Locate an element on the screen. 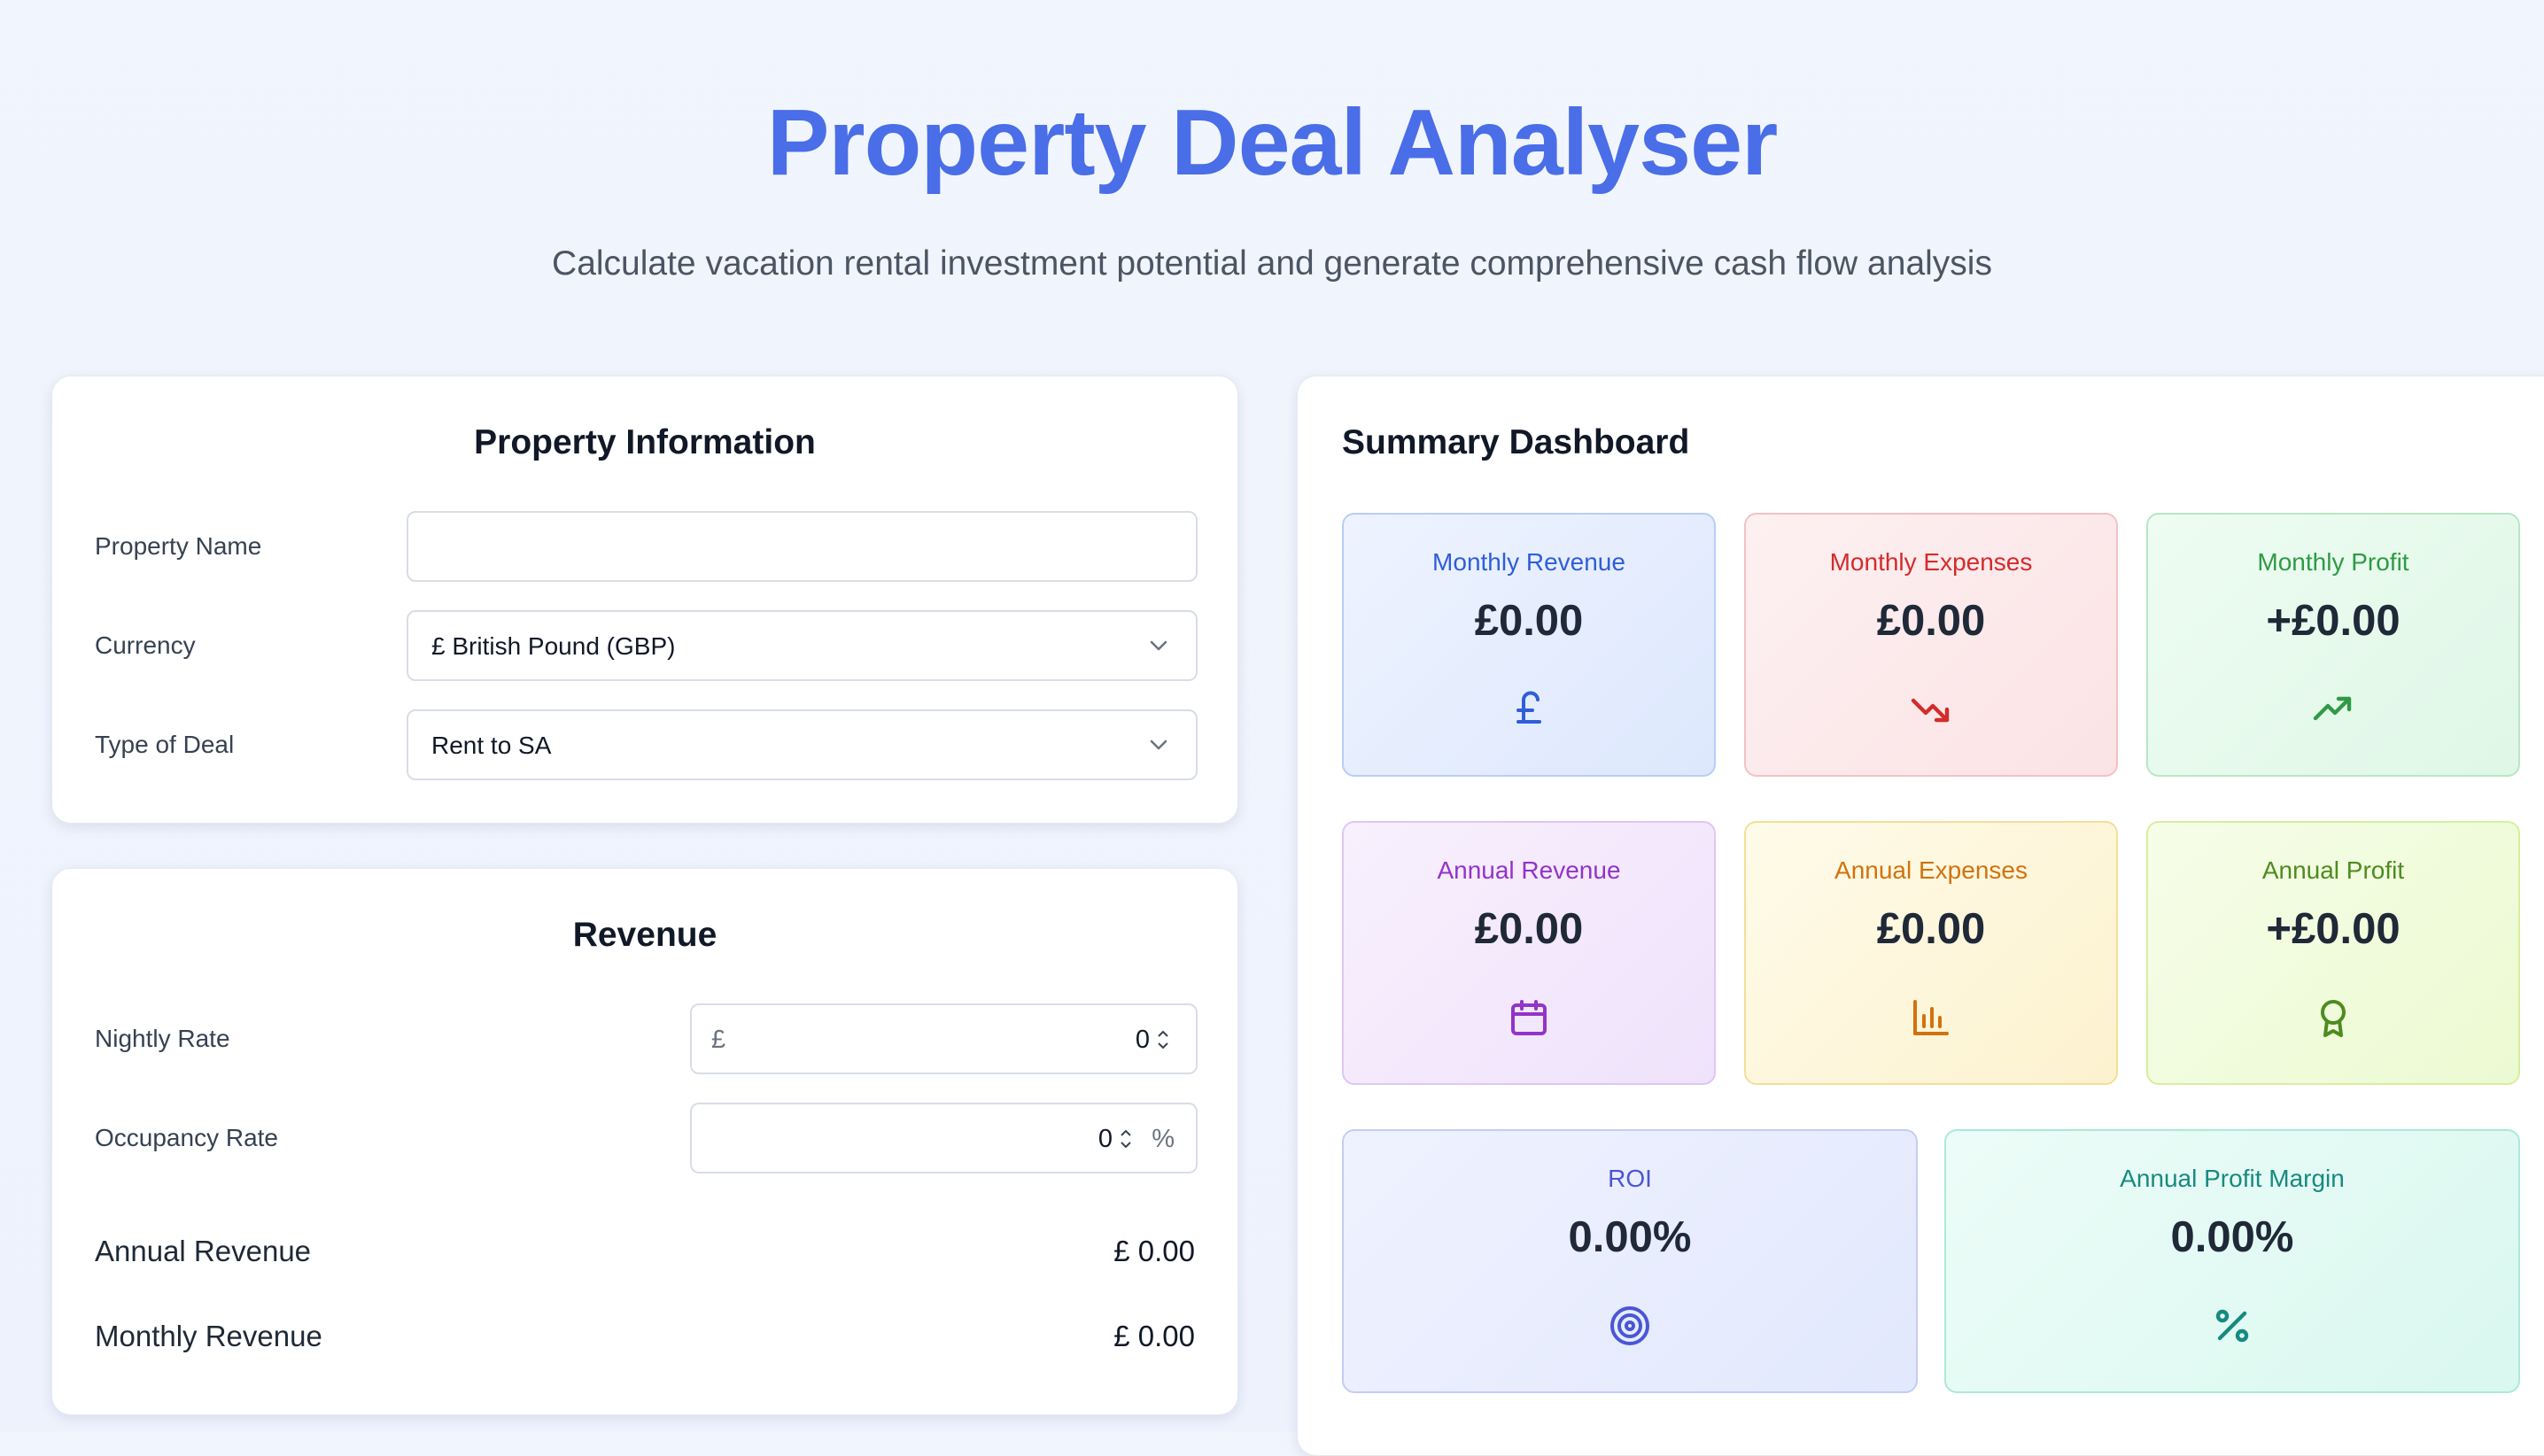 The image size is (2544, 1456). metric-label: Monthly Revenue is located at coordinates (1528, 562).